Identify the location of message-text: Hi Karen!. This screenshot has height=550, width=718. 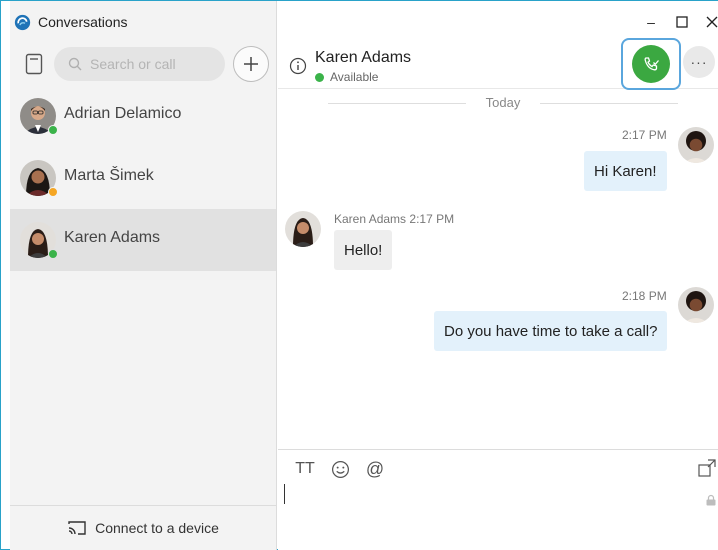
(625, 171).